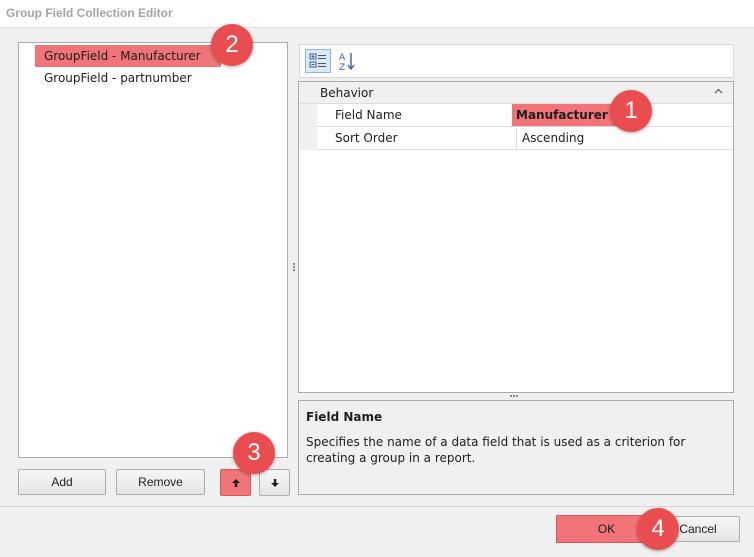 This screenshot has width=754, height=557. Describe the element at coordinates (122, 56) in the screenshot. I see `list-item-label: GroupField - Manufacturer` at that location.